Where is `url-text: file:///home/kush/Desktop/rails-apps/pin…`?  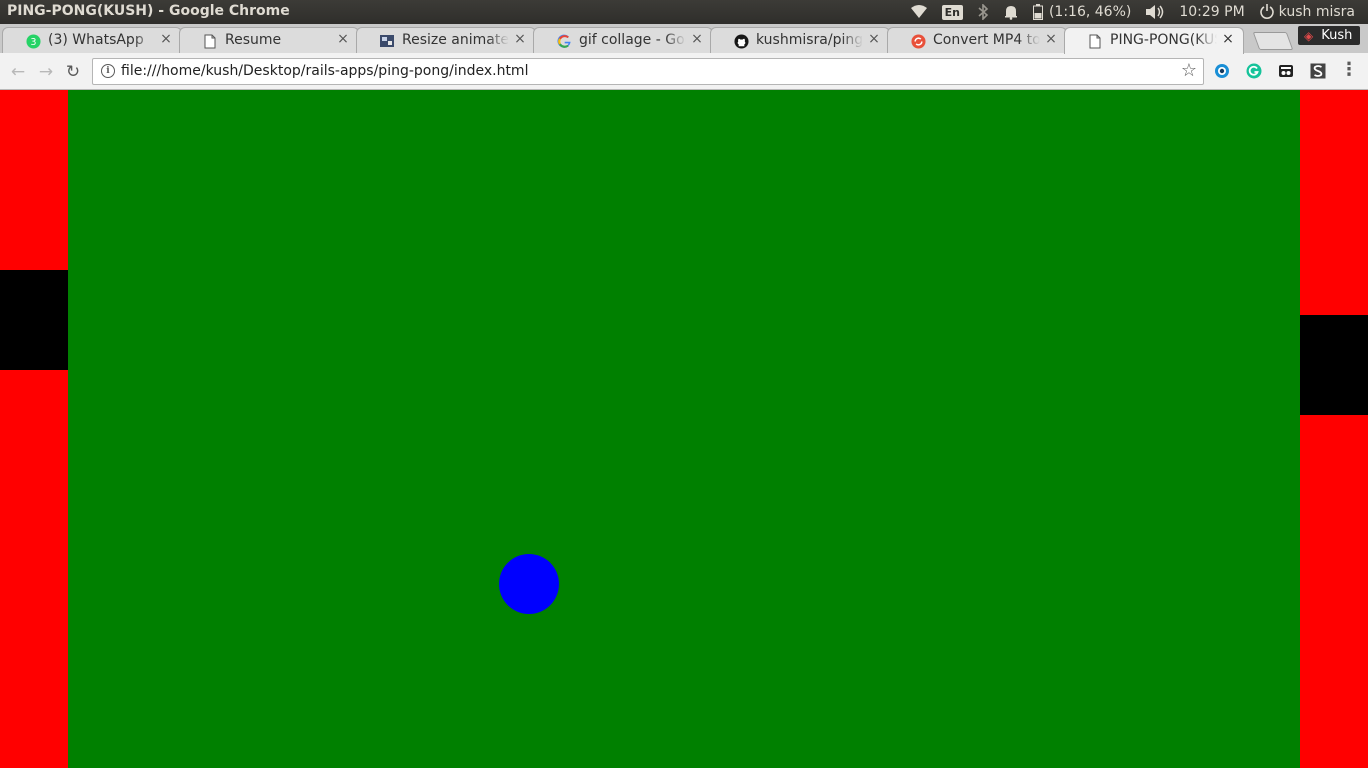 url-text: file:///home/kush/Desktop/rails-apps/pin… is located at coordinates (324, 71).